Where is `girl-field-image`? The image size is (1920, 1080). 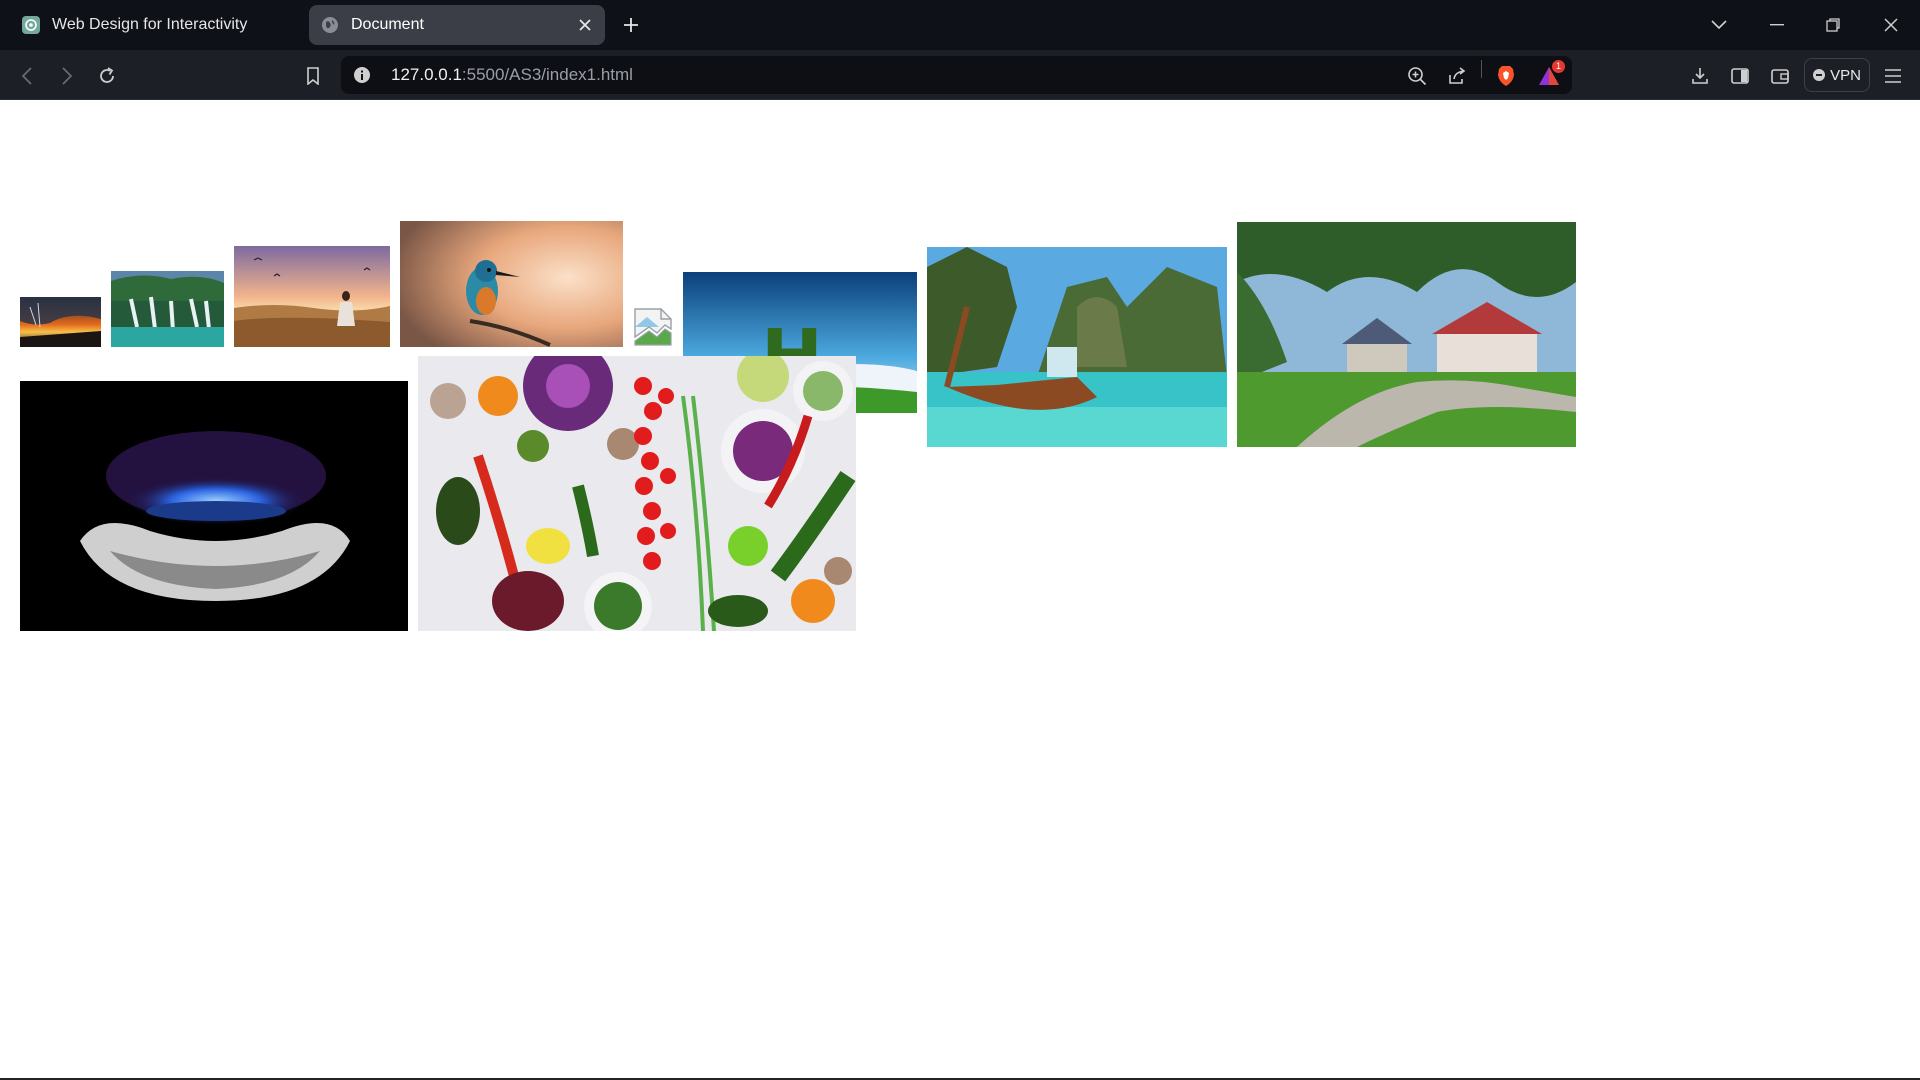
girl-field-image is located at coordinates (312, 296).